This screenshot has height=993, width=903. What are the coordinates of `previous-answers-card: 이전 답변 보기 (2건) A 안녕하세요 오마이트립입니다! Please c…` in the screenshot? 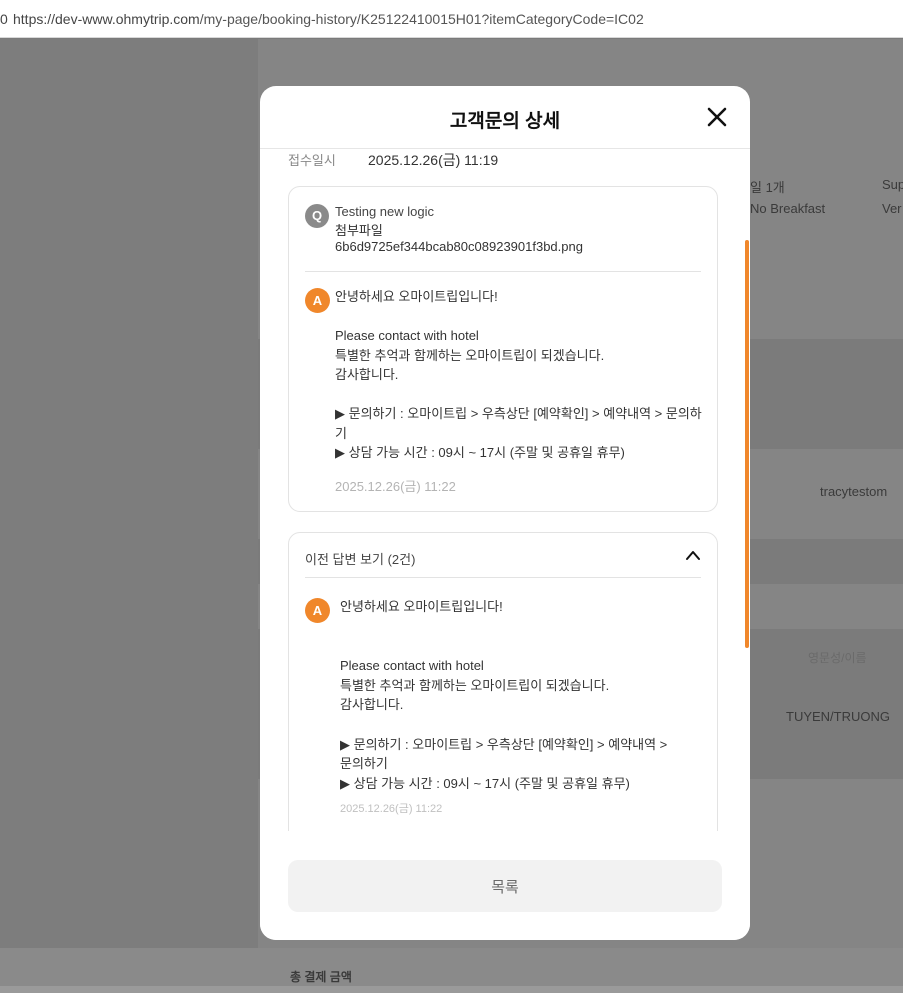 It's located at (503, 681).